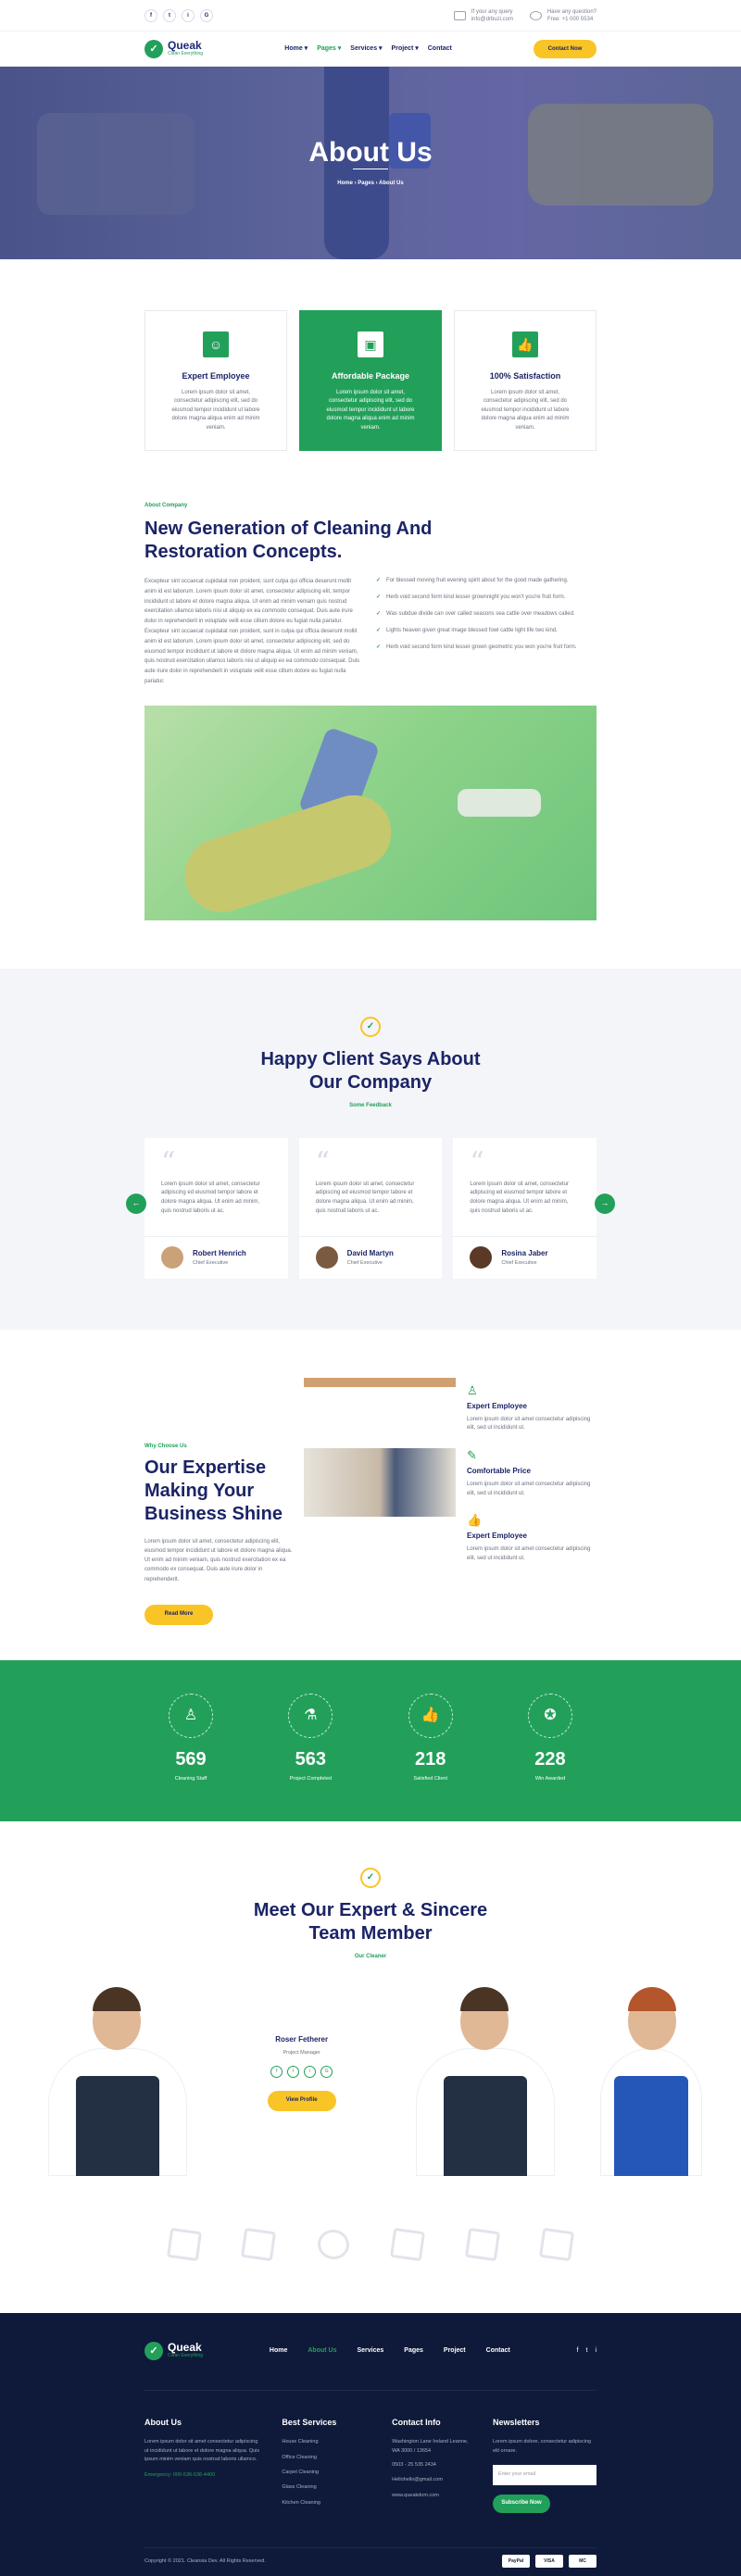 The width and height of the screenshot is (741, 2576). What do you see at coordinates (370, 2244) in the screenshot?
I see `brand-logos` at bounding box center [370, 2244].